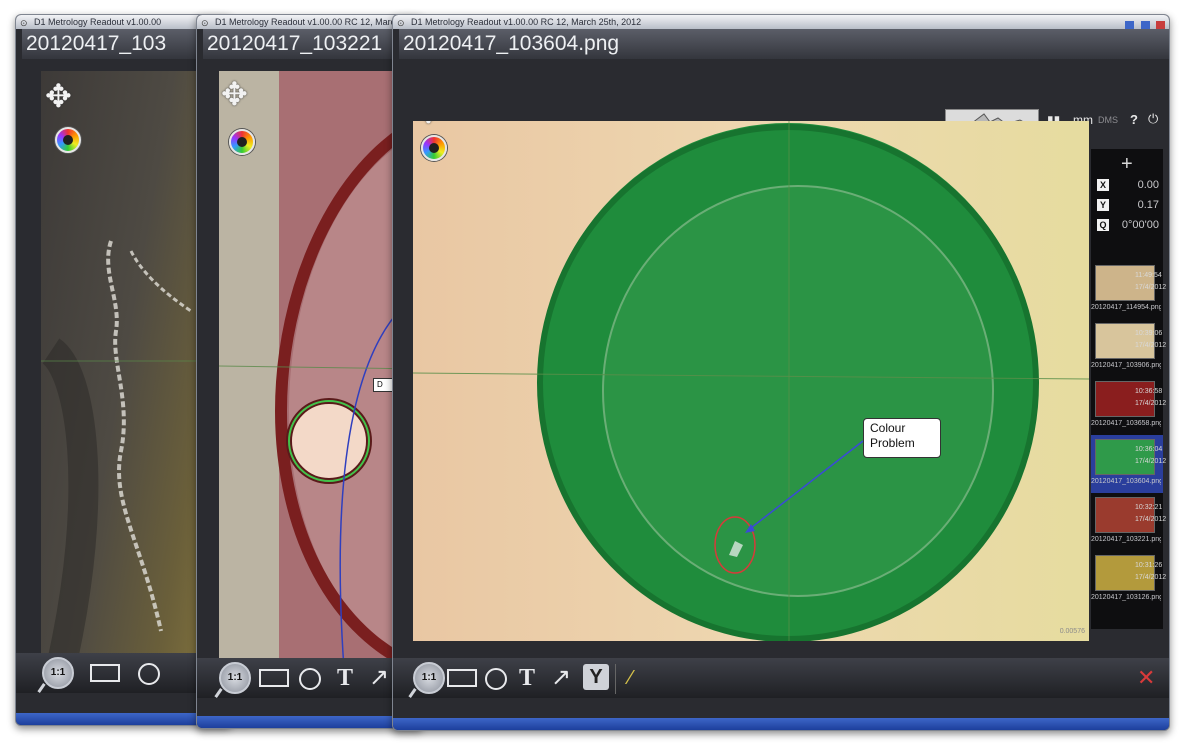 The image size is (1181, 749). What do you see at coordinates (630, 678) in the screenshot?
I see `calibration-ruler-icon: ⁄` at bounding box center [630, 678].